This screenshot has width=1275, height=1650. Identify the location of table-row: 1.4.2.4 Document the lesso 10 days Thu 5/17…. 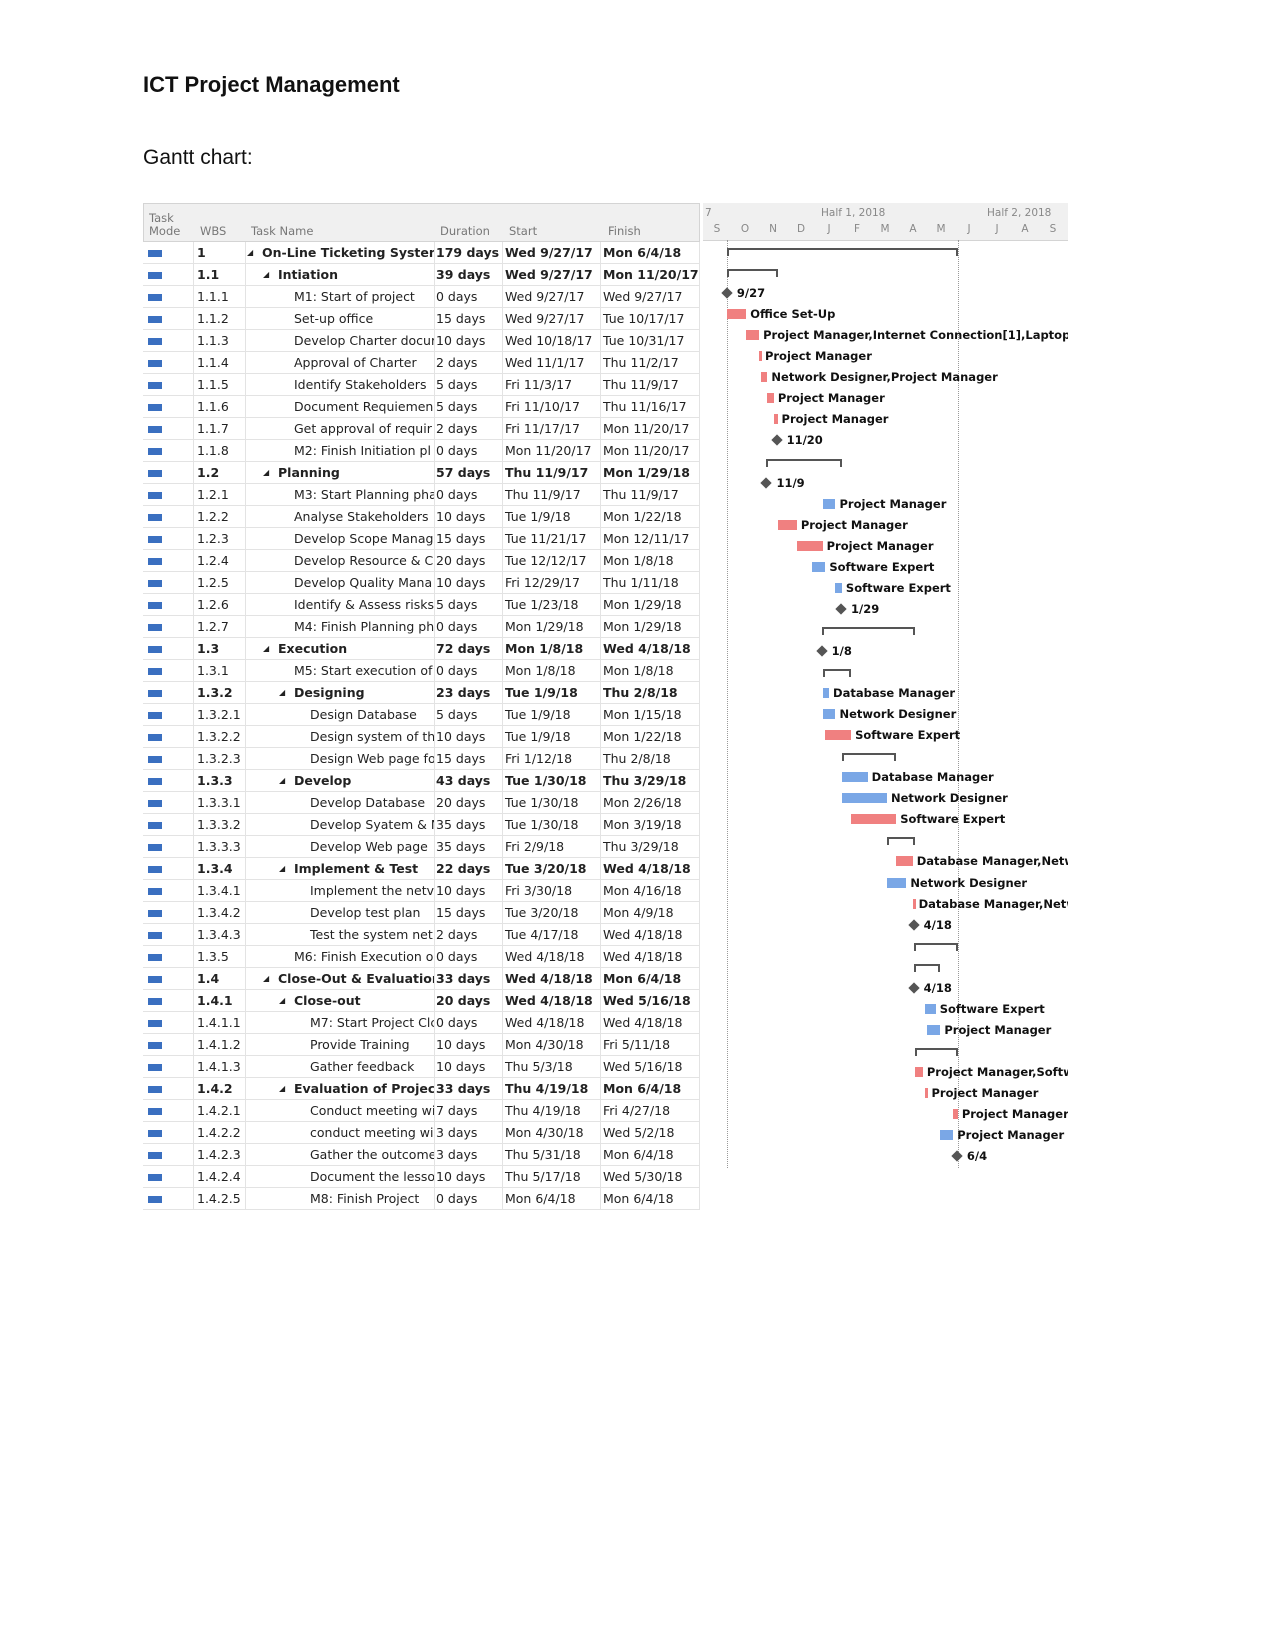
(421, 1177).